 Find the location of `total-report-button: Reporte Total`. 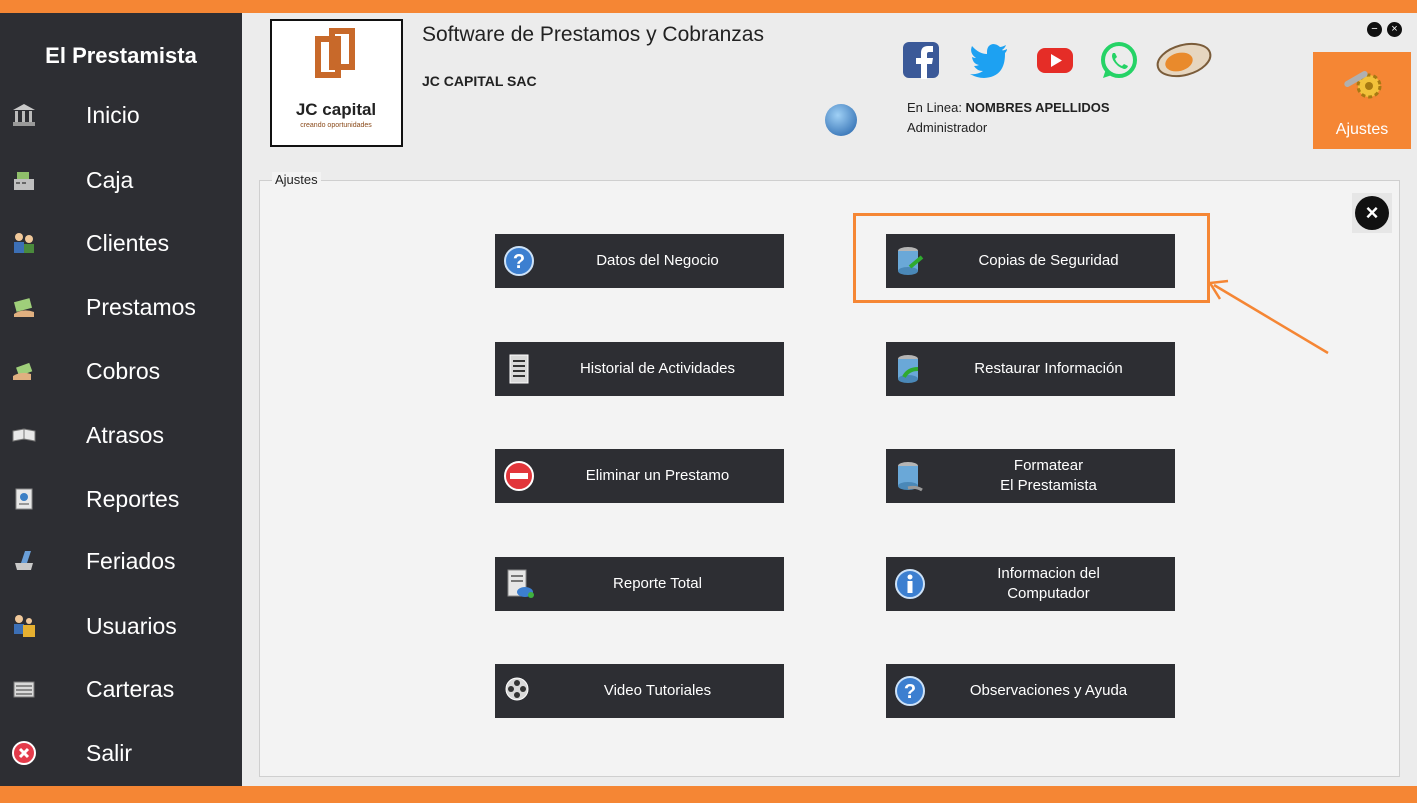

total-report-button: Reporte Total is located at coordinates (639, 584).